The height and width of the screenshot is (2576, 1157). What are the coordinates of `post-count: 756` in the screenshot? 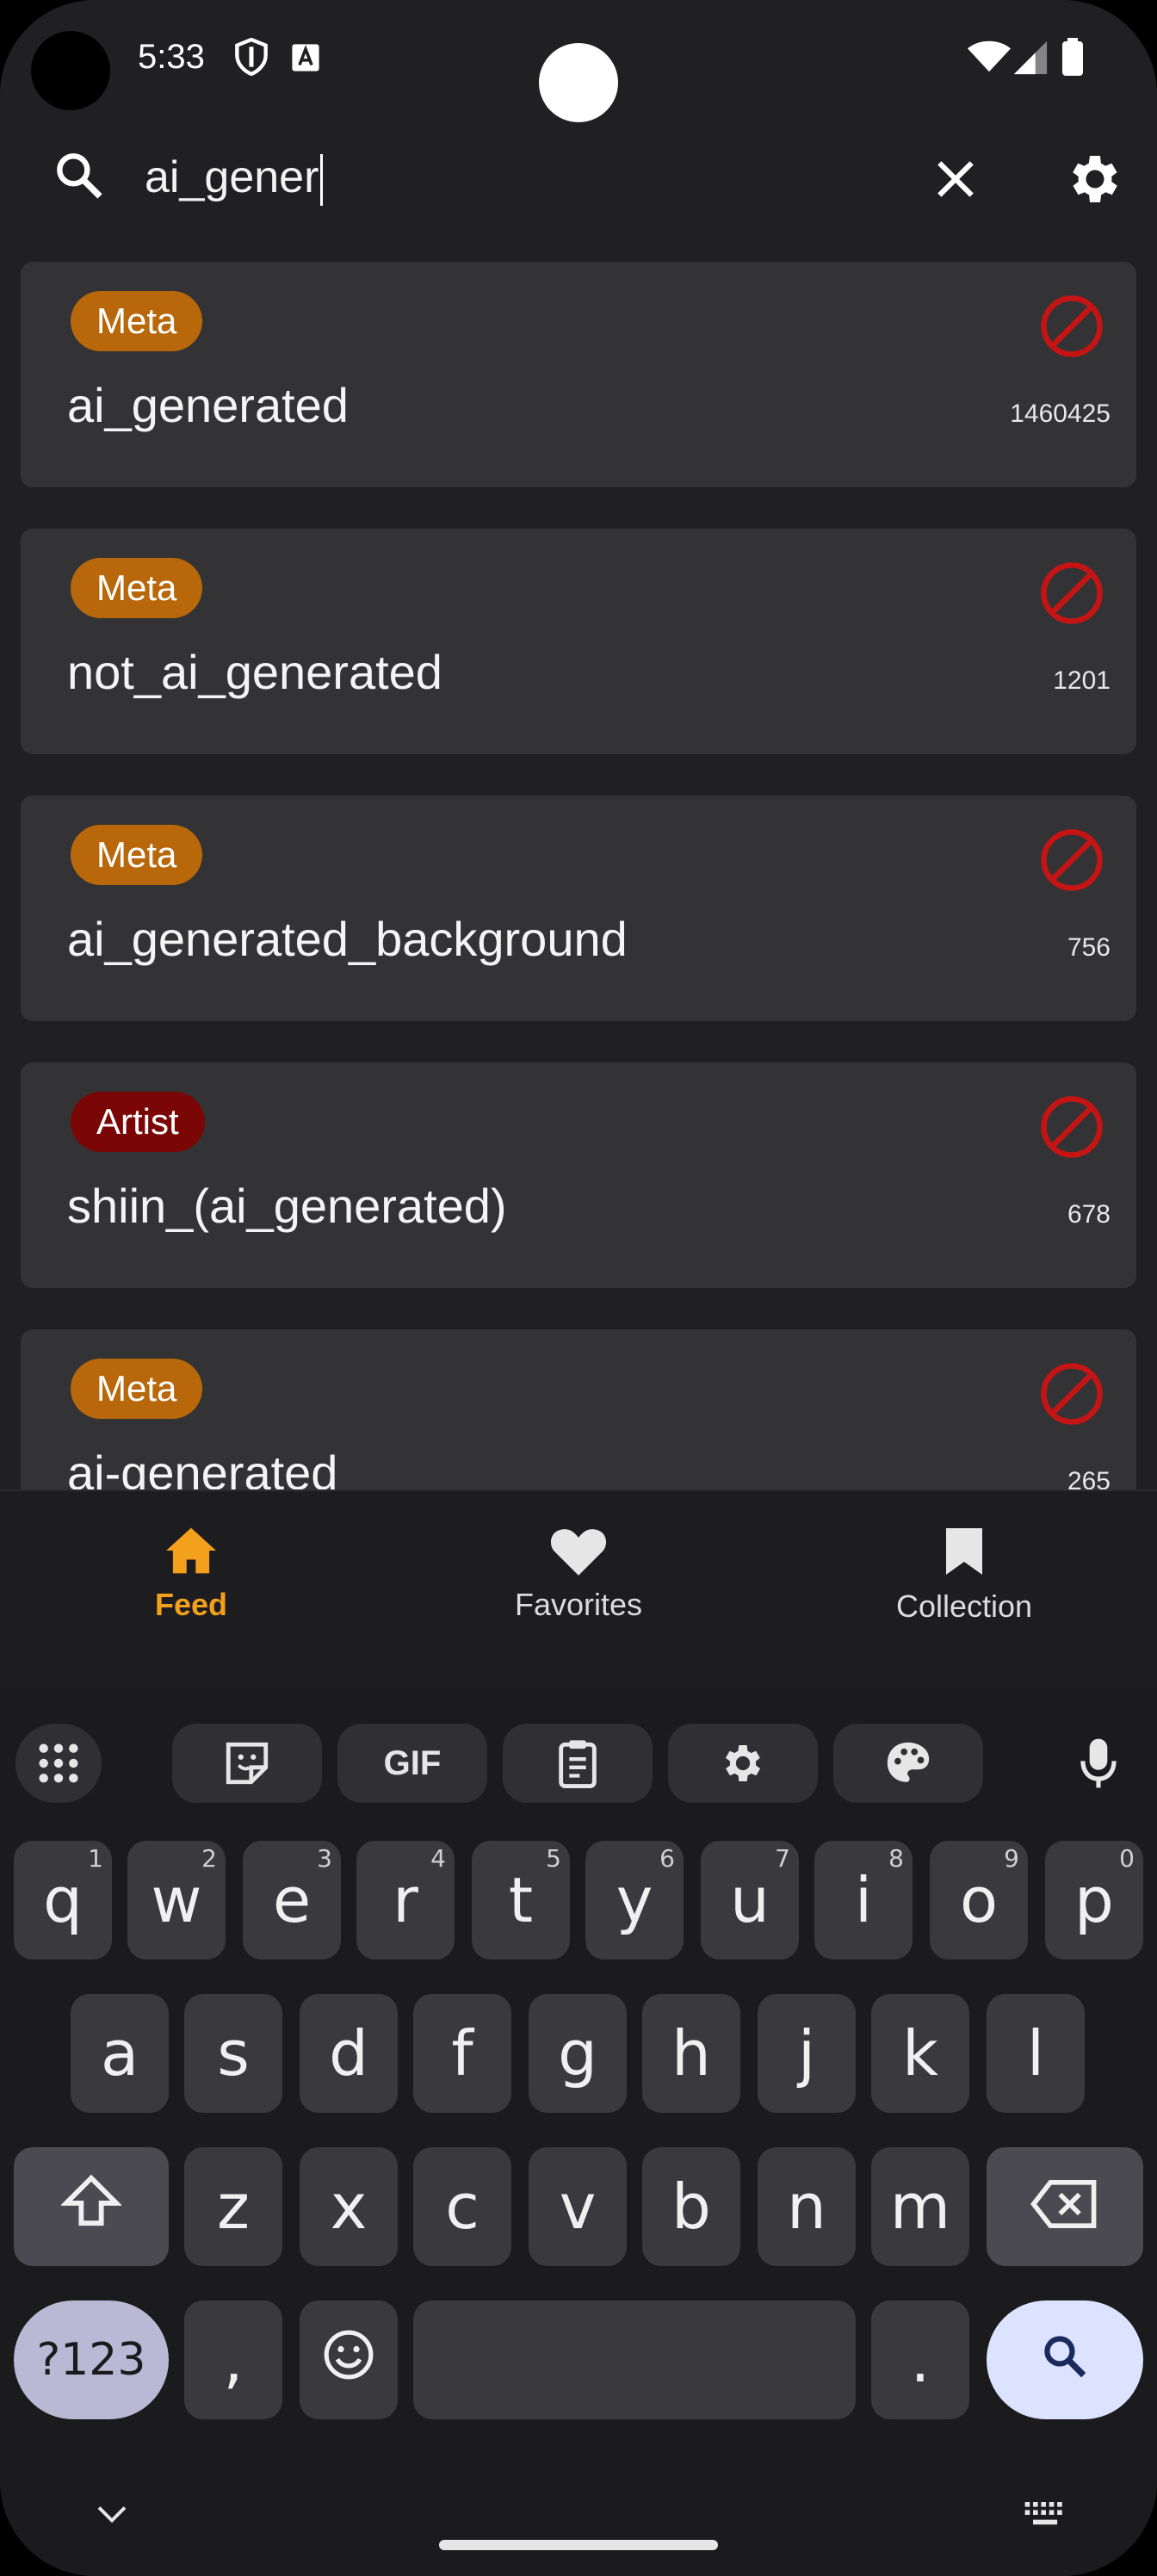 It's located at (1089, 948).